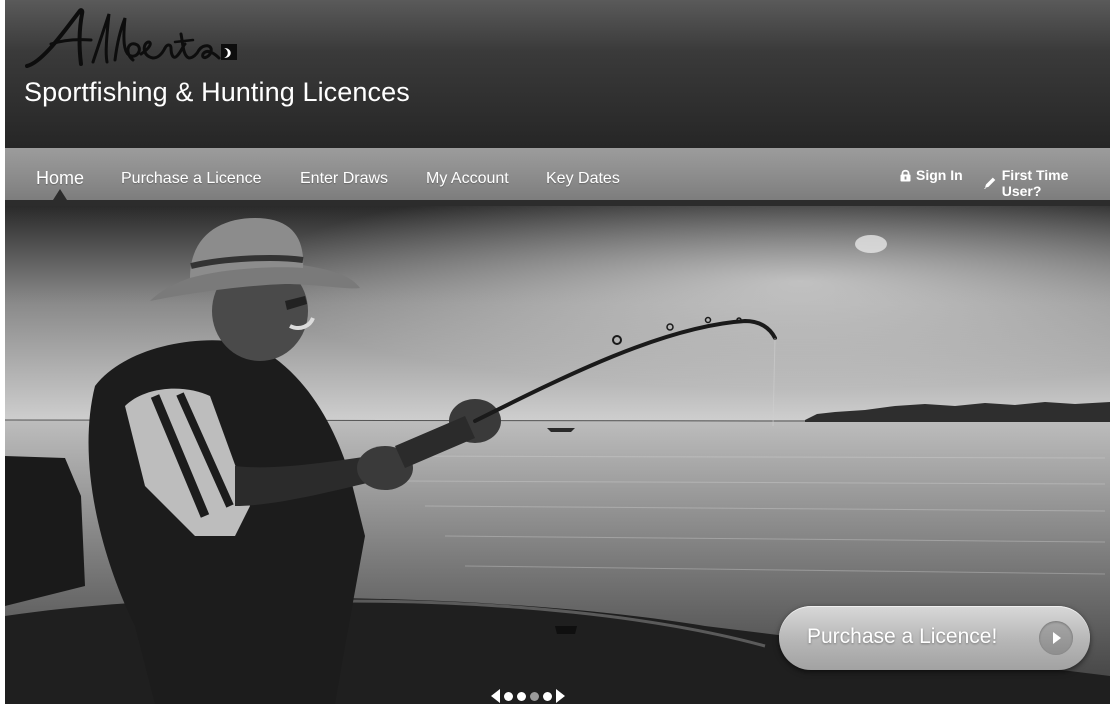  I want to click on site-title: Sportfishing & Hunting Licences, so click(217, 92).